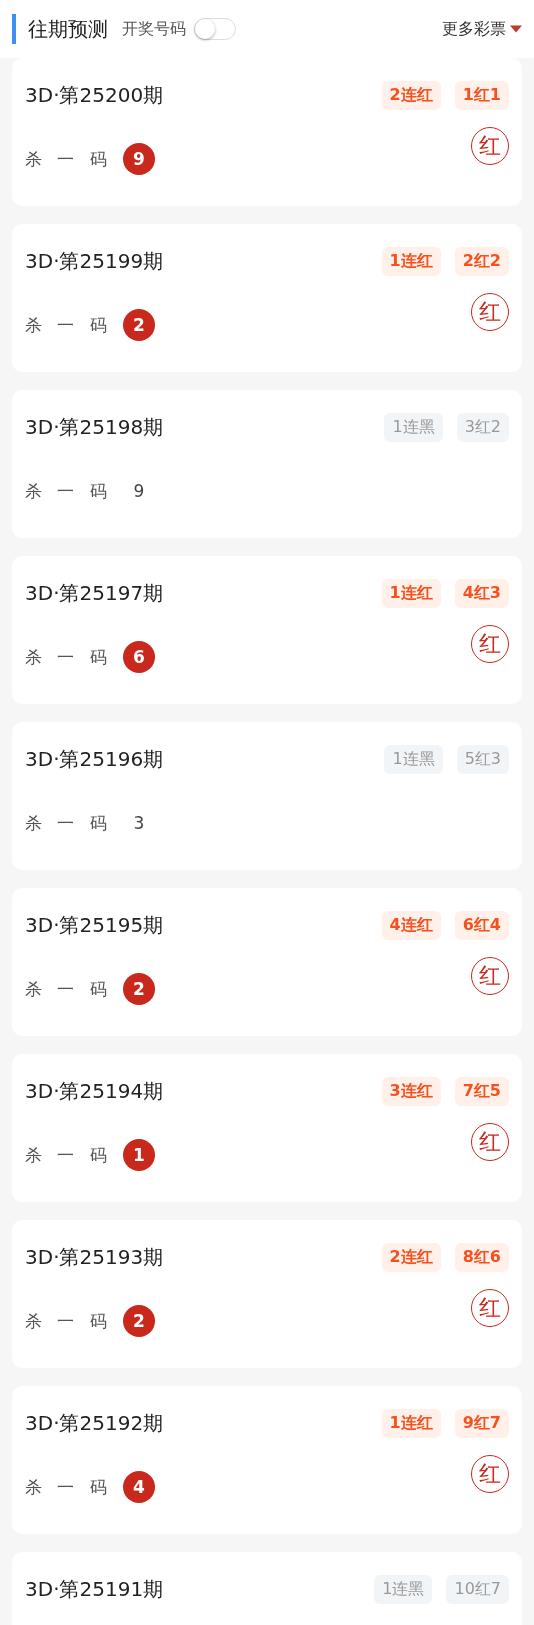 Image resolution: width=534 pixels, height=1625 pixels. What do you see at coordinates (94, 1257) in the screenshot?
I see `issue-title: 3D·第25193期` at bounding box center [94, 1257].